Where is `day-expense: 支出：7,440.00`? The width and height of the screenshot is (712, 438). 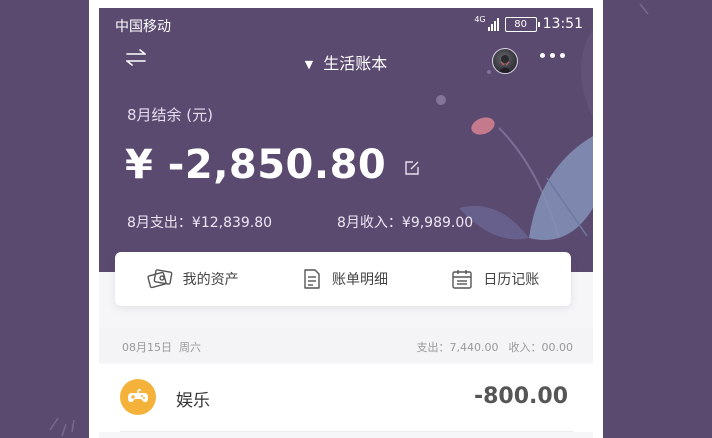
day-expense: 支出：7,440.00 is located at coordinates (457, 347).